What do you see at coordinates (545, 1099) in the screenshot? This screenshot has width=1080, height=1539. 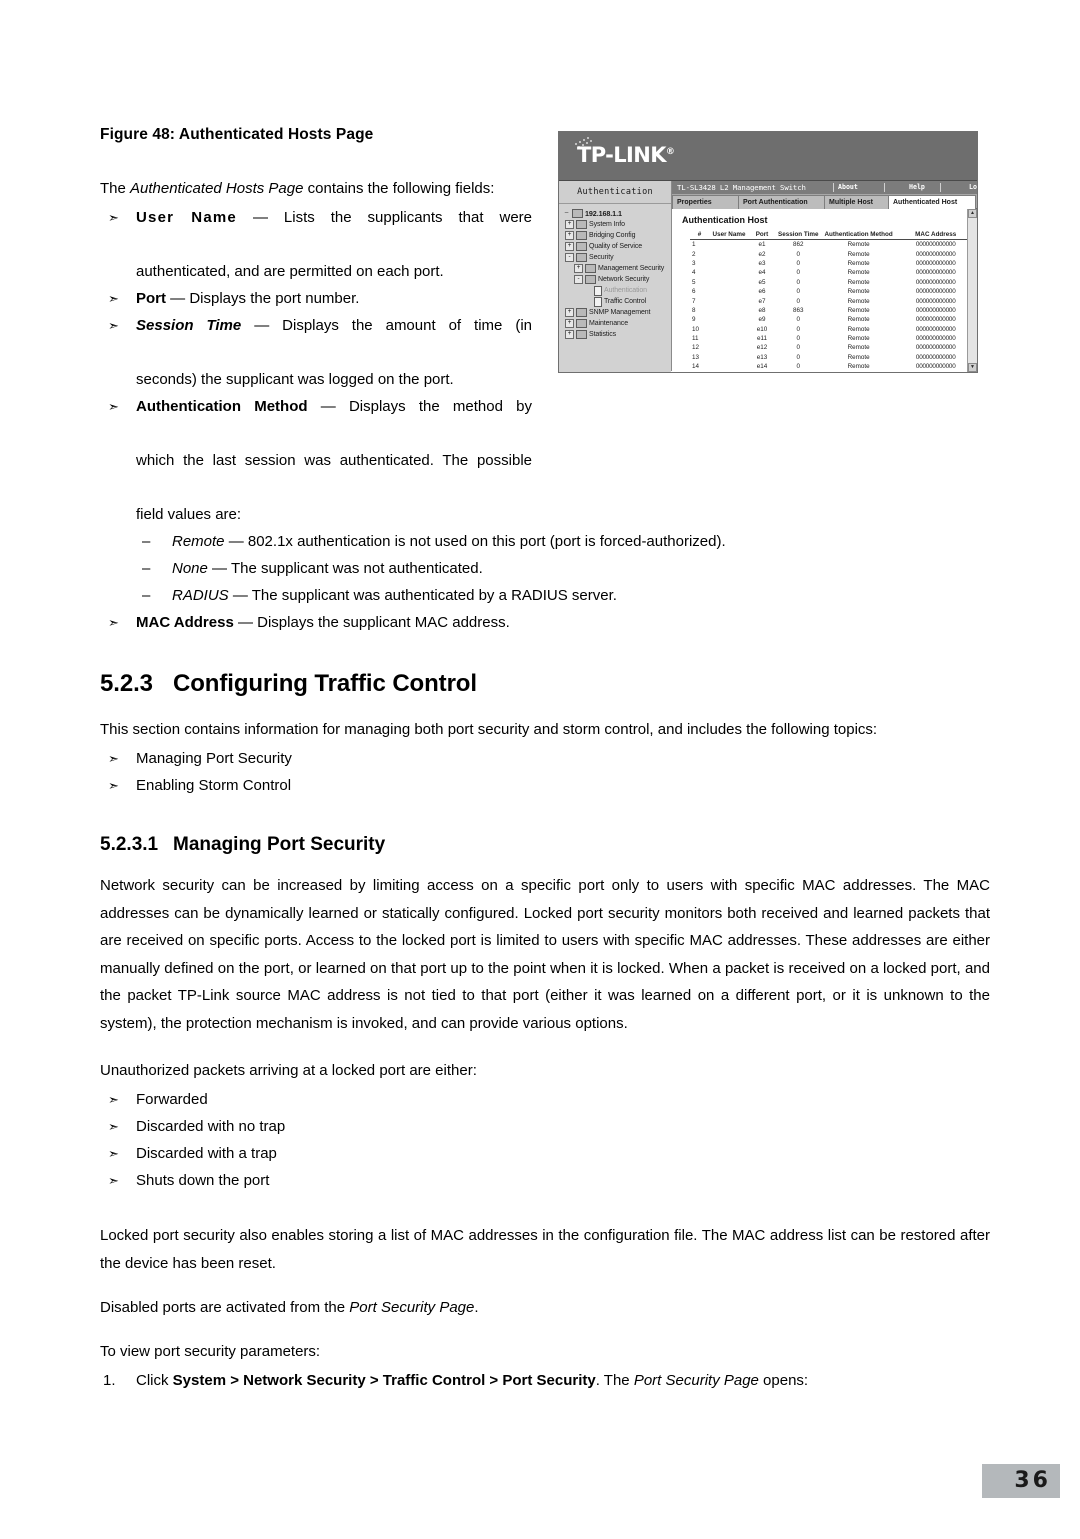 I see `option-forwarded: ➣ Forwarded` at bounding box center [545, 1099].